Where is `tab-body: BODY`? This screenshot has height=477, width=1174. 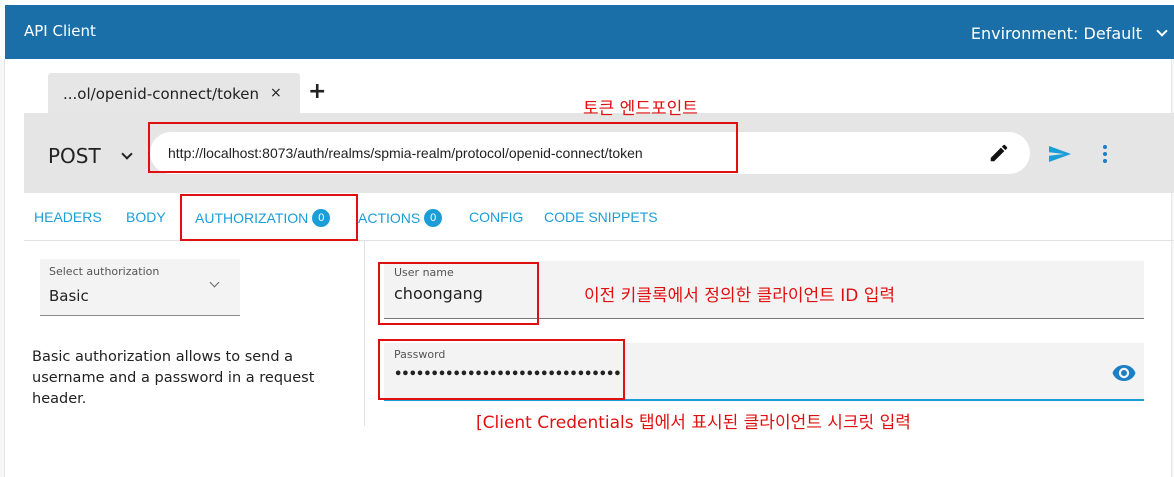
tab-body: BODY is located at coordinates (146, 217).